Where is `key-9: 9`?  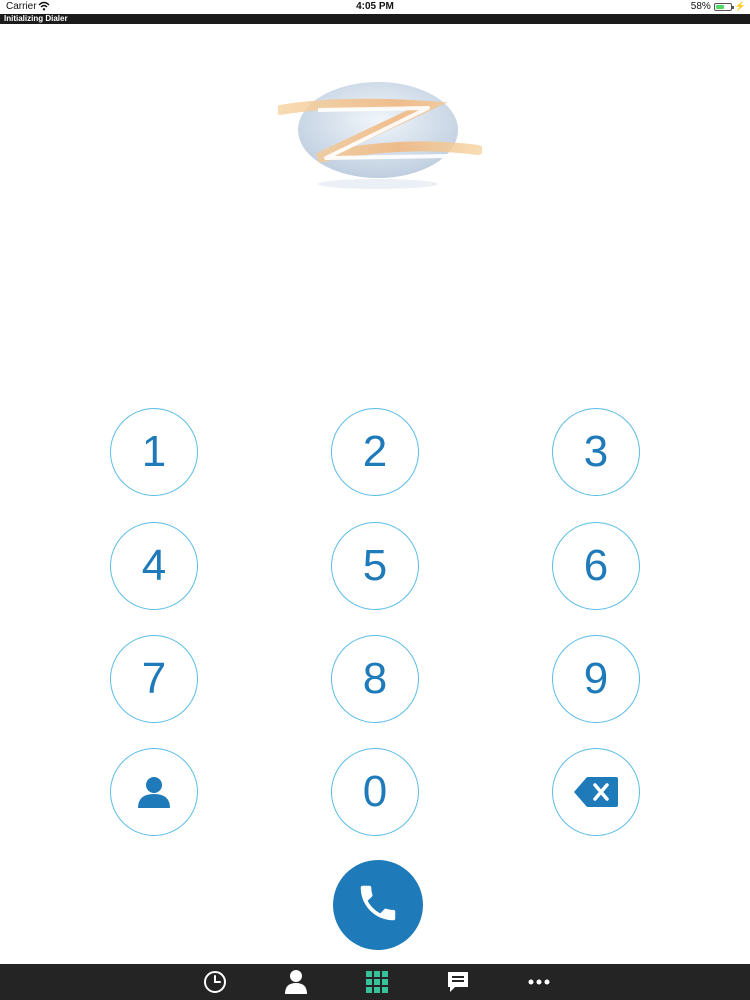
key-9: 9 is located at coordinates (596, 679).